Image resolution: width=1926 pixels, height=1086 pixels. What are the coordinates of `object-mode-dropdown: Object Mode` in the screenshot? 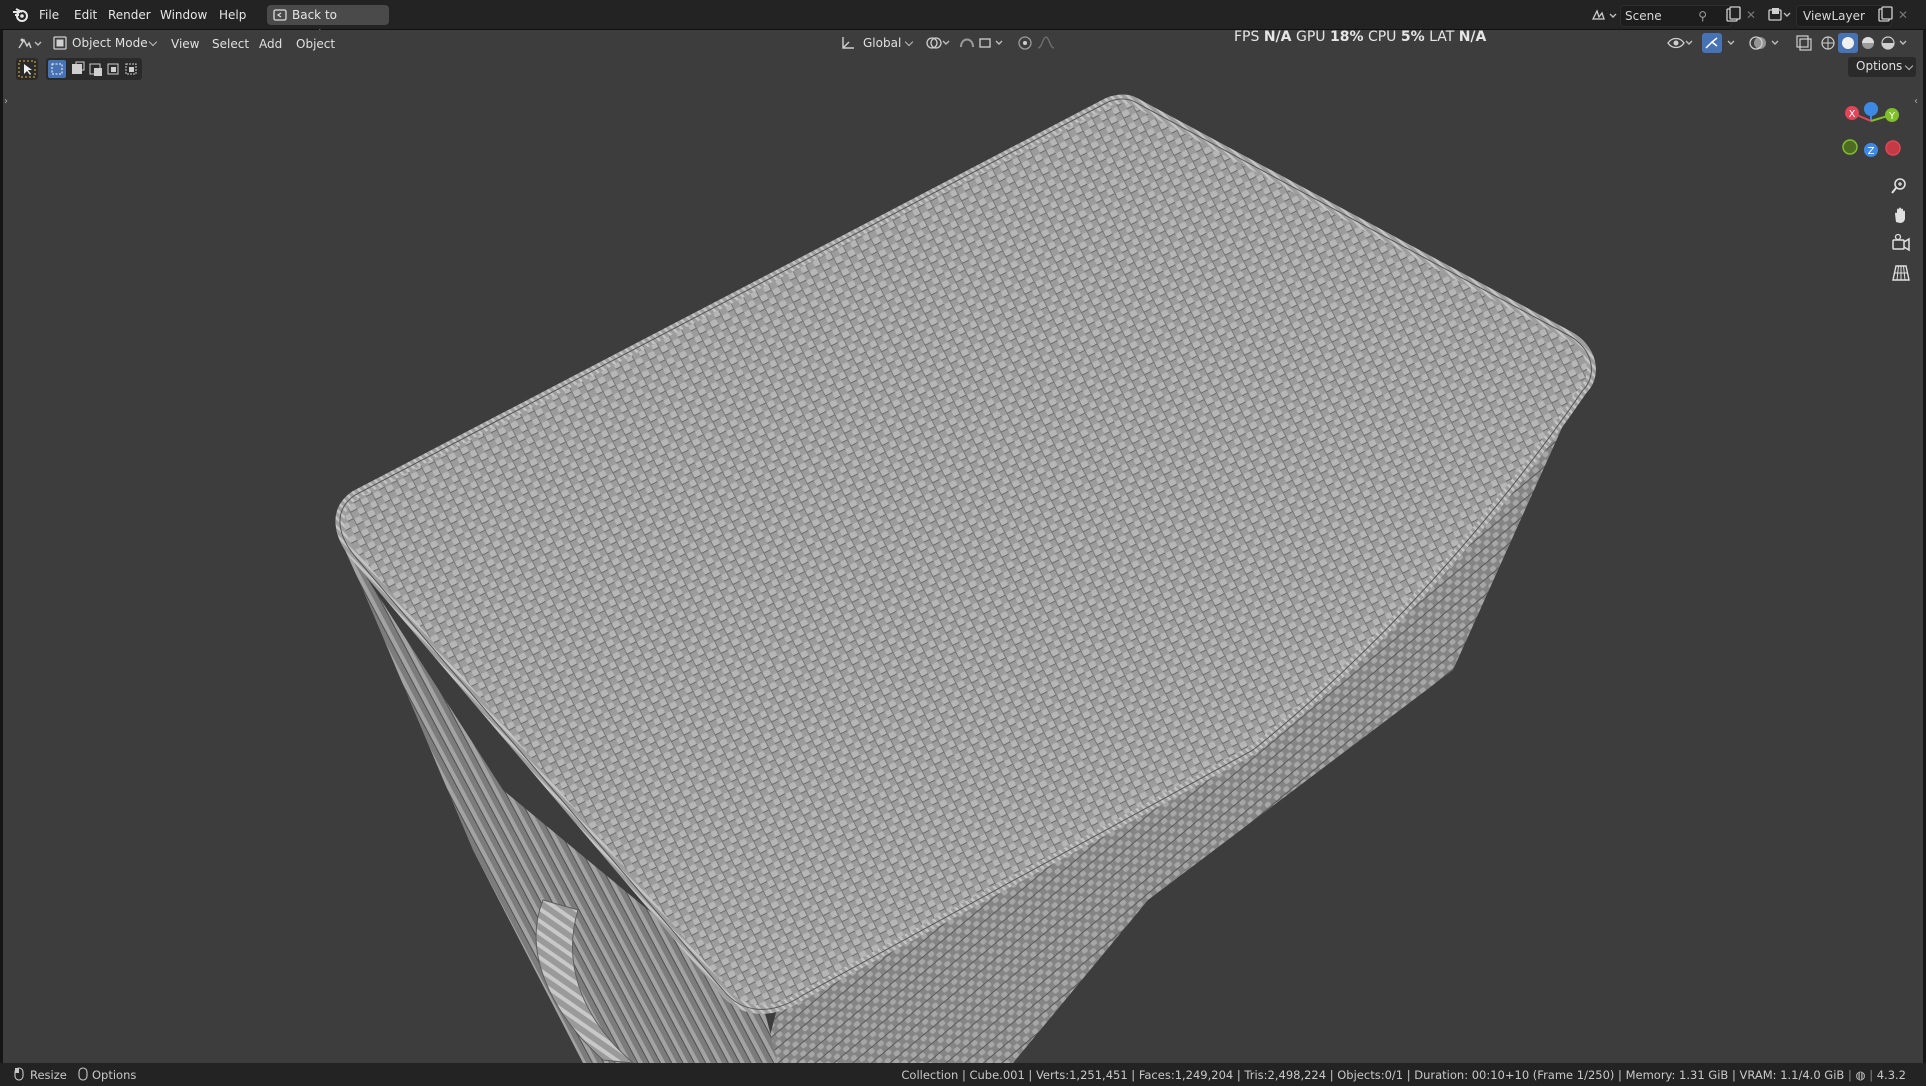 It's located at (105, 43).